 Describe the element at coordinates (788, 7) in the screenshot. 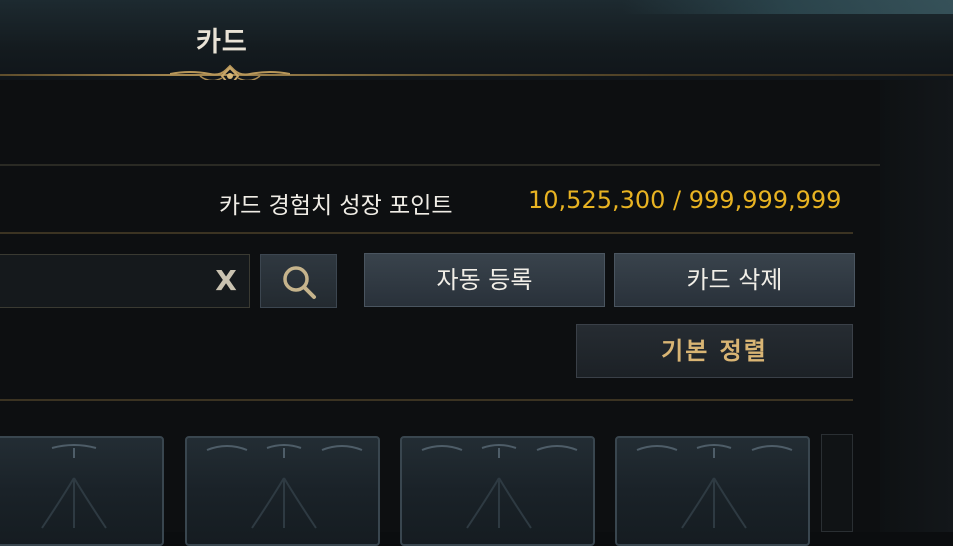

I see `banner-texture` at that location.